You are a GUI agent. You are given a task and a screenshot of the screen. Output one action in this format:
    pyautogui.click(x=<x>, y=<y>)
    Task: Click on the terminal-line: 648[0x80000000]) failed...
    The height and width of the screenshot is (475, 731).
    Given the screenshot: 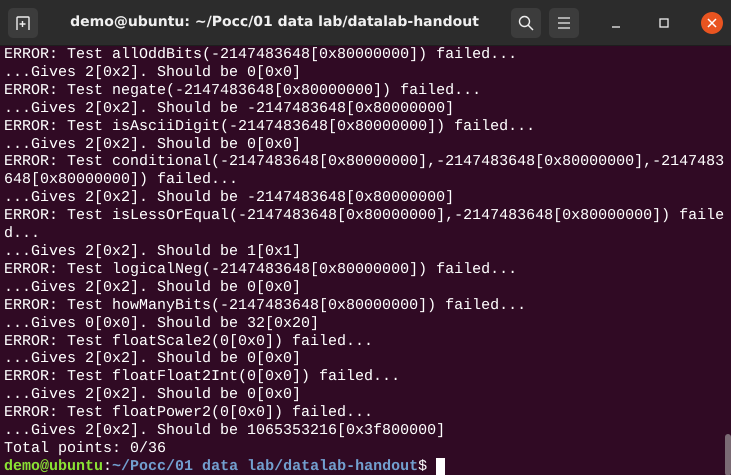 What is the action you would take?
    pyautogui.click(x=121, y=180)
    